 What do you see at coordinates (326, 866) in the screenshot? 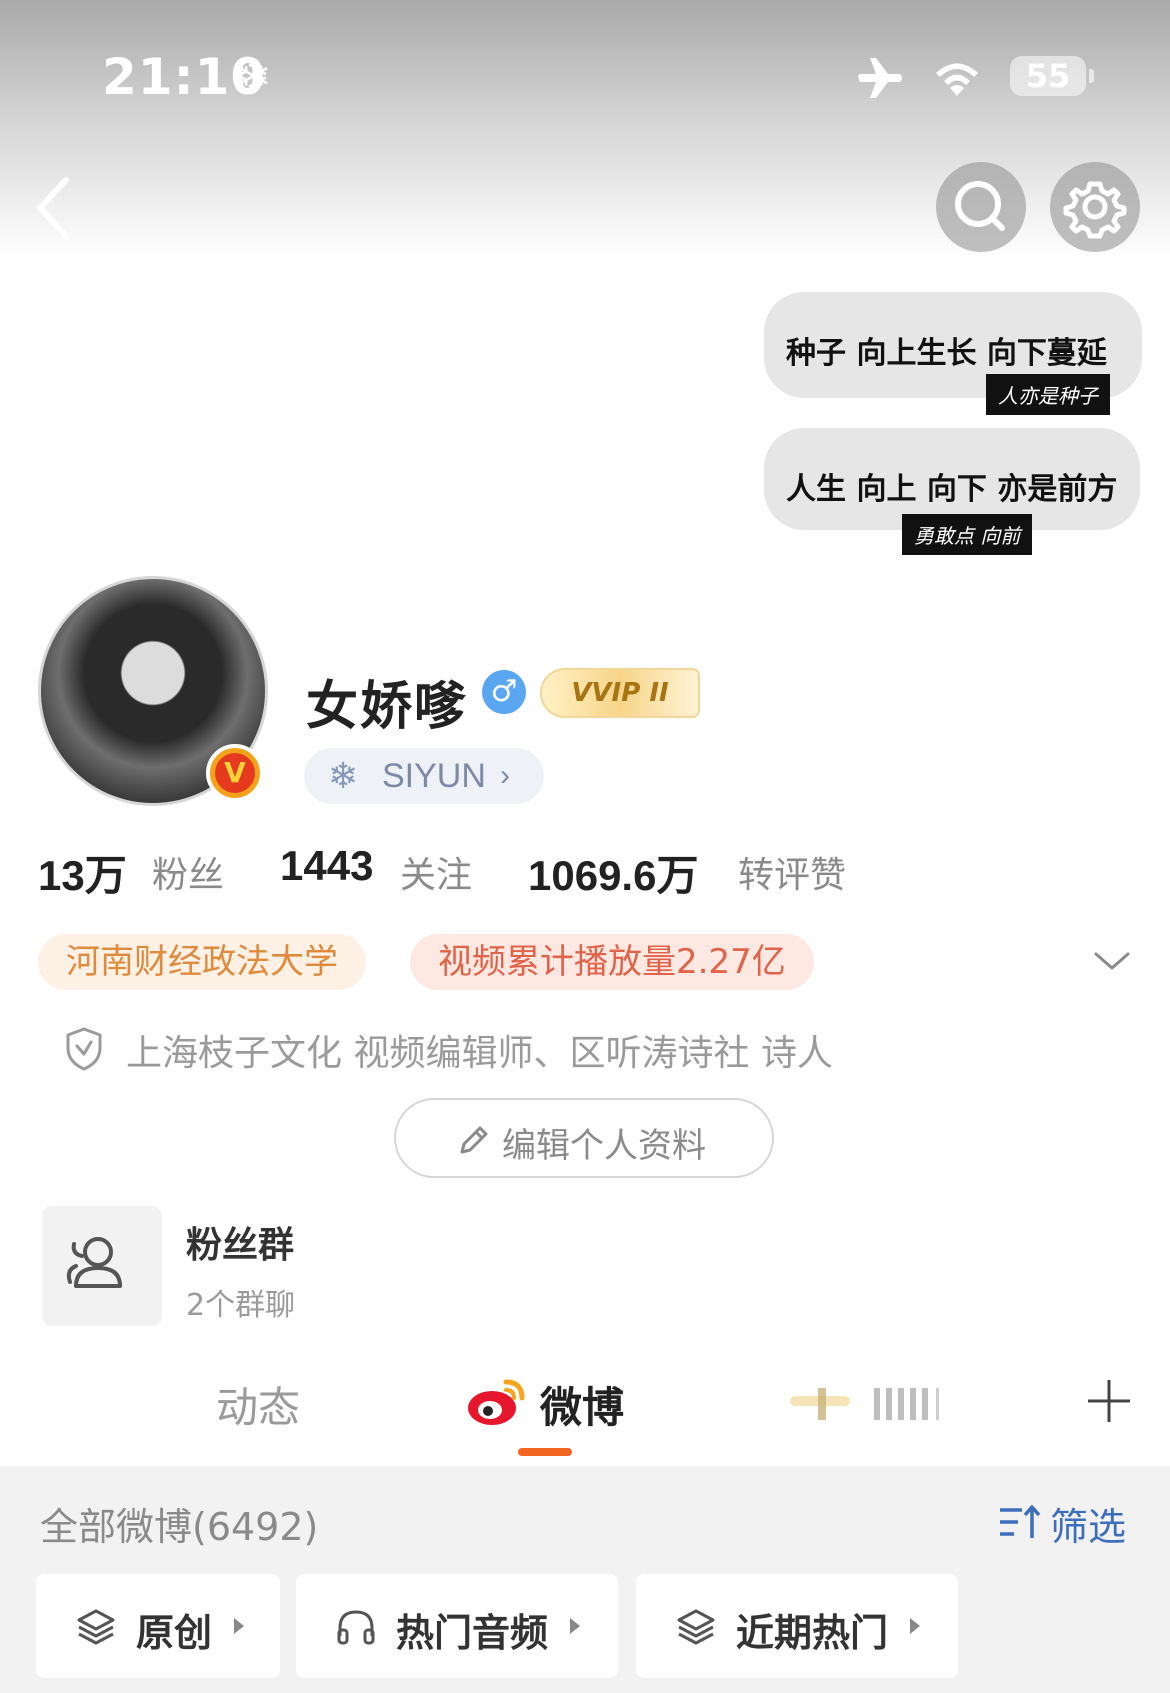
I see `following-count: 1443` at bounding box center [326, 866].